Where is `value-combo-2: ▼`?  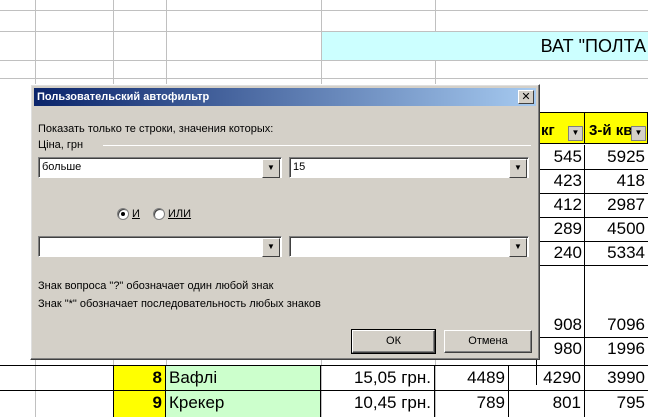 value-combo-2: ▼ is located at coordinates (409, 246).